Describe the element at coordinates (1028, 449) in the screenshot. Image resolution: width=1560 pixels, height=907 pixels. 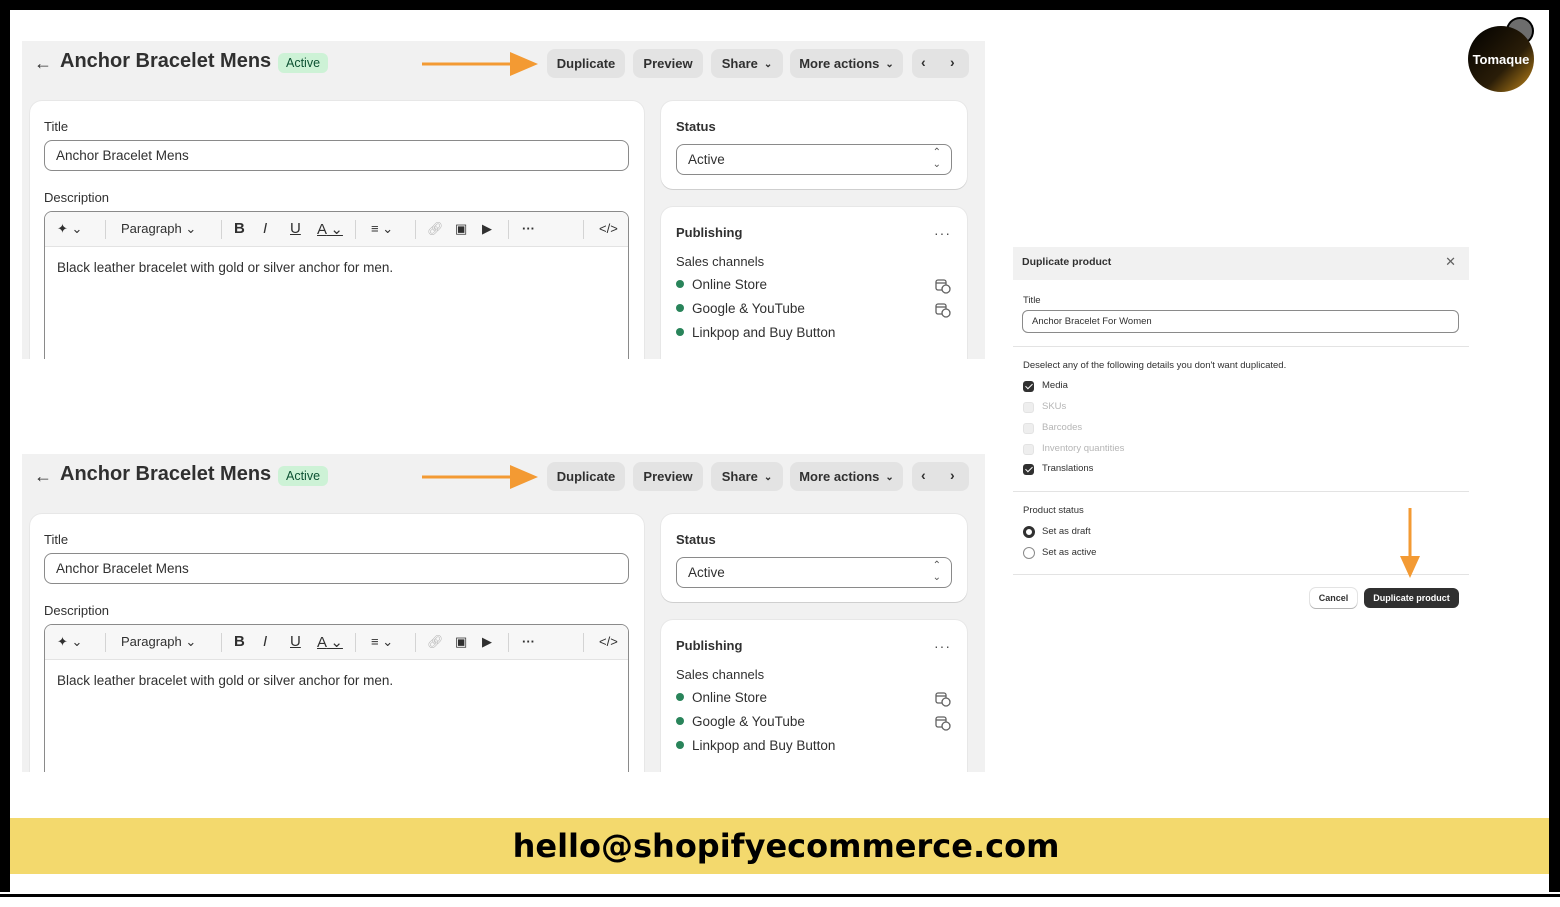
I see `inventory-quantities-checkbox` at that location.